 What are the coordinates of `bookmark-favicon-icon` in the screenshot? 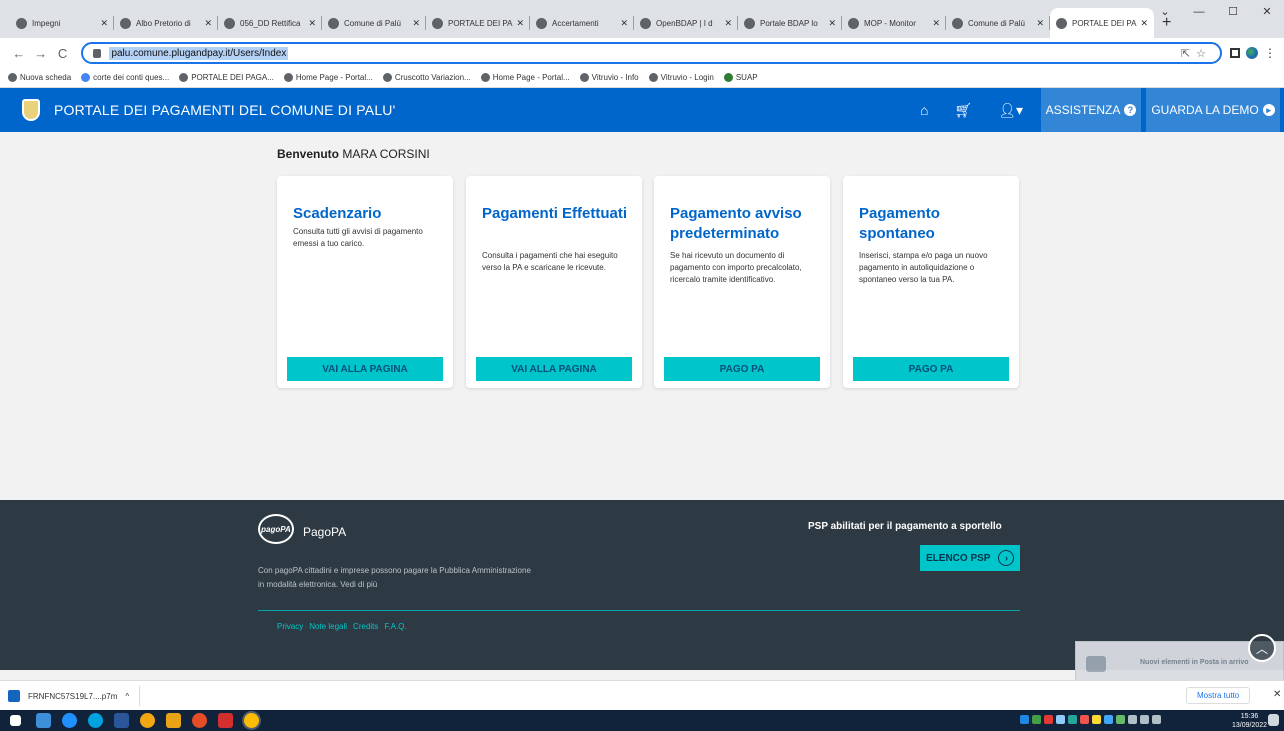 It's located at (184, 77).